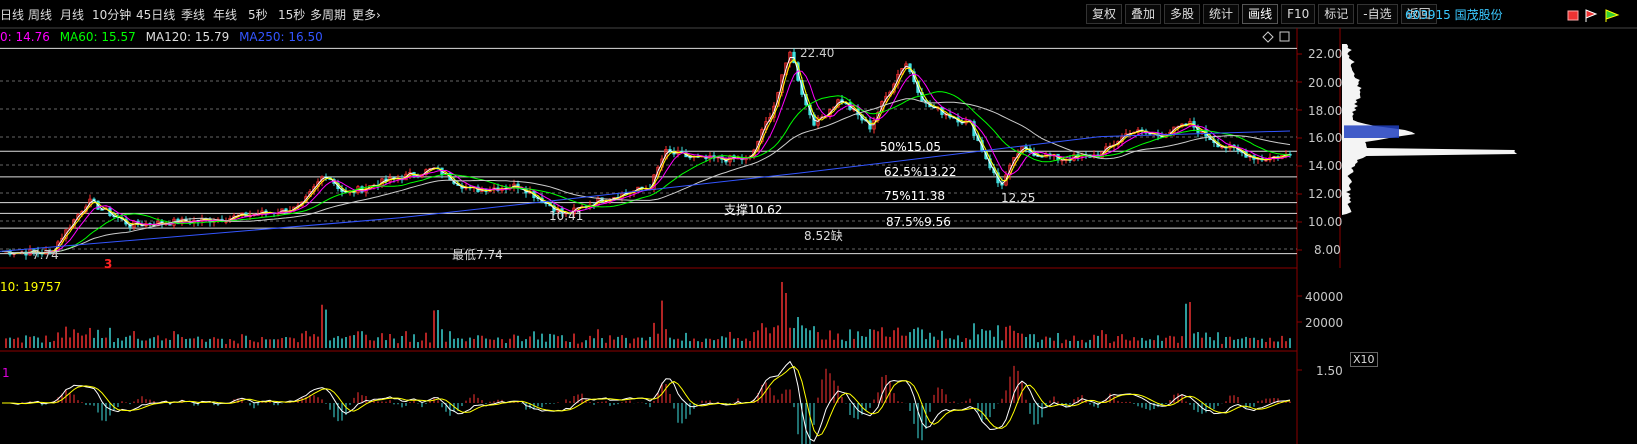 This screenshot has width=1637, height=444. Describe the element at coordinates (918, 222) in the screenshot. I see `fib-level-875: 87.5%9.56` at that location.